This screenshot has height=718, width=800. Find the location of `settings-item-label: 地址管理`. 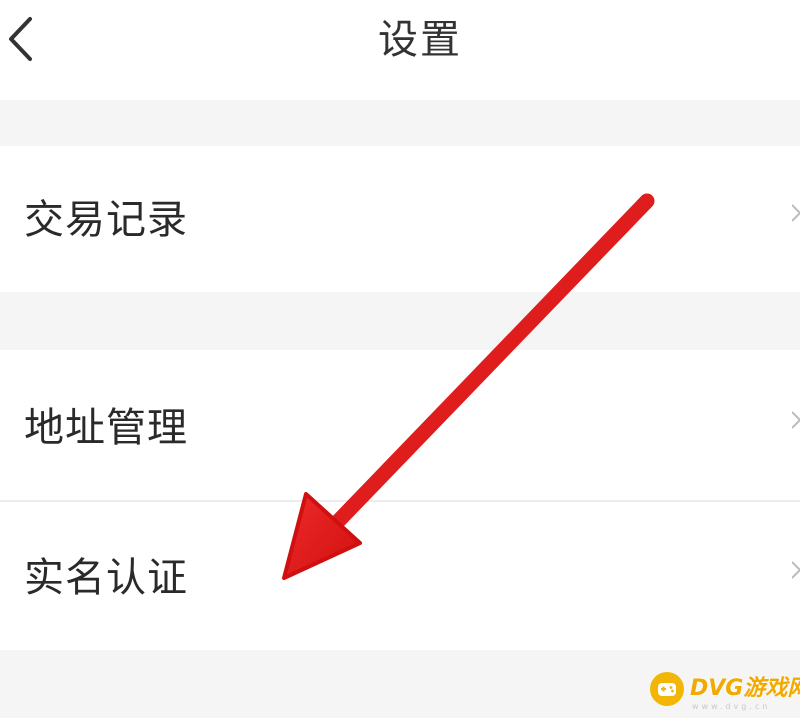

settings-item-label: 地址管理 is located at coordinates (106, 428).